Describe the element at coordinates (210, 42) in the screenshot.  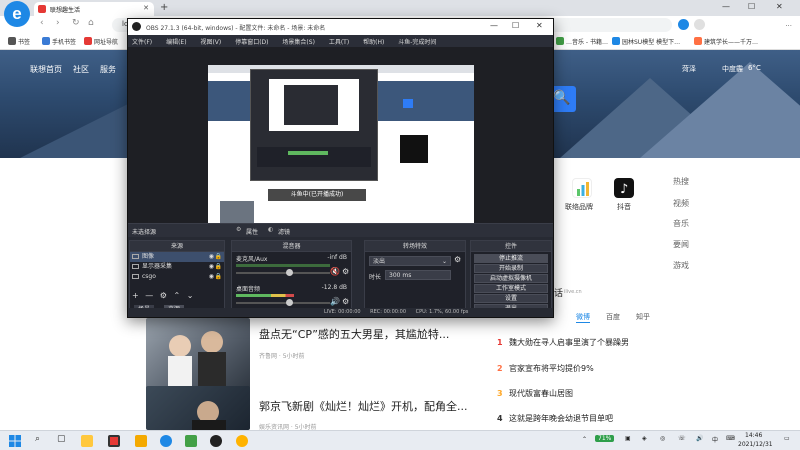
I see `menu-view: 视图(V)` at that location.